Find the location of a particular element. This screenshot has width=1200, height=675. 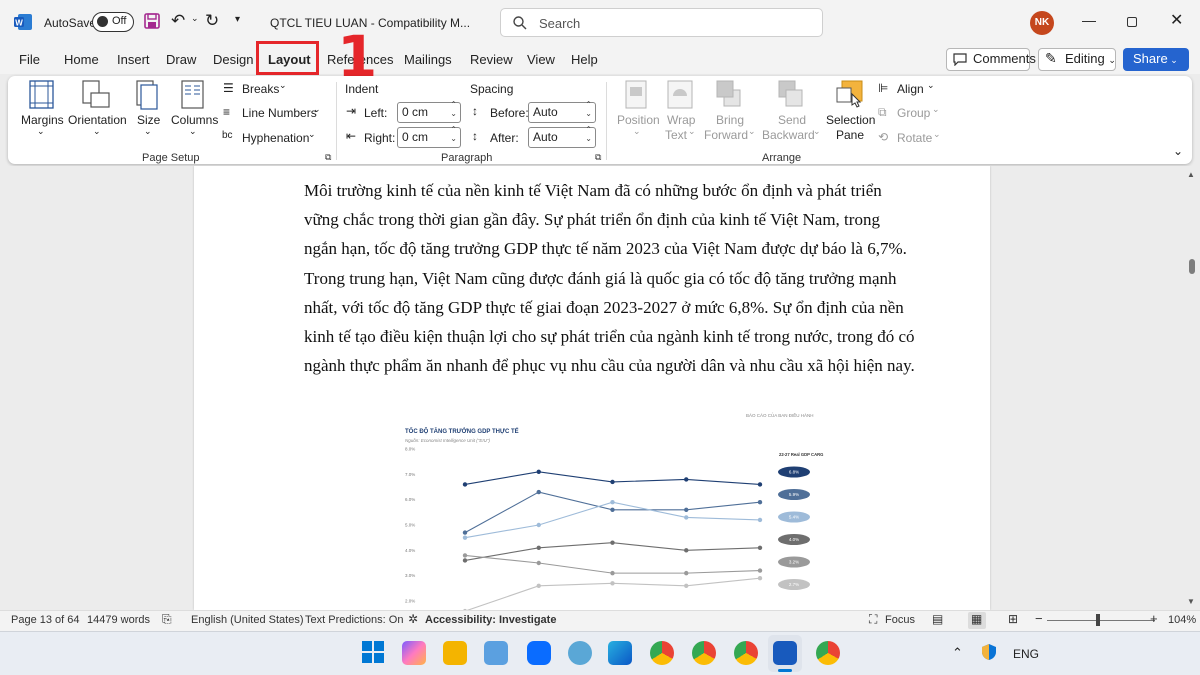

collapse-ribbon-icon: ⌄ is located at coordinates (1178, 151).